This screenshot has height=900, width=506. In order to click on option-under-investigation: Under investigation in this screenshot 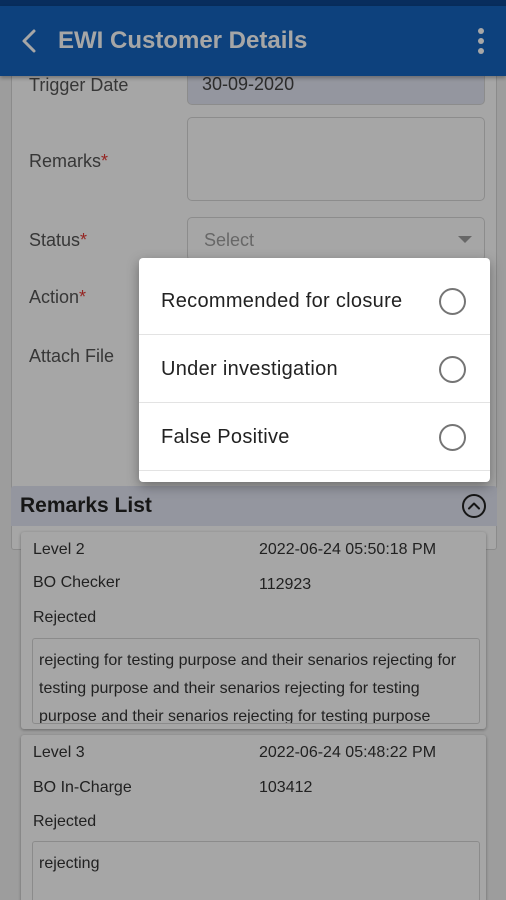, I will do `click(314, 369)`.